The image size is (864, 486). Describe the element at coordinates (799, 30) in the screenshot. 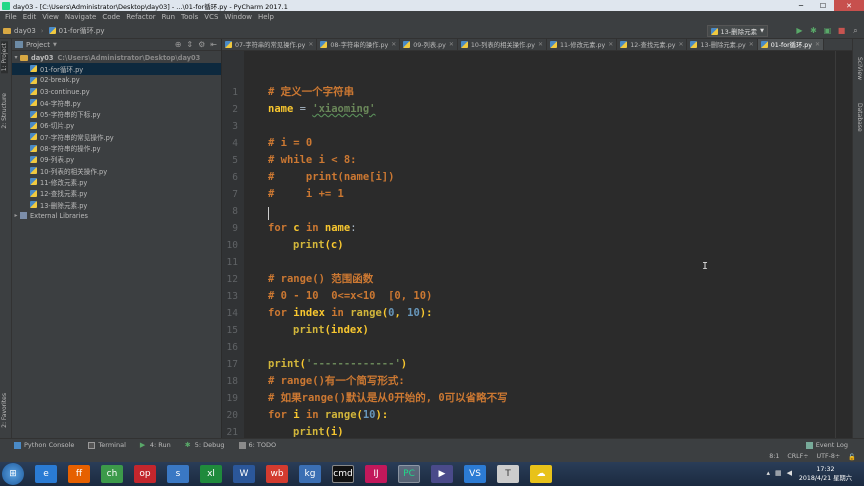

I see `run-button: ▶` at that location.